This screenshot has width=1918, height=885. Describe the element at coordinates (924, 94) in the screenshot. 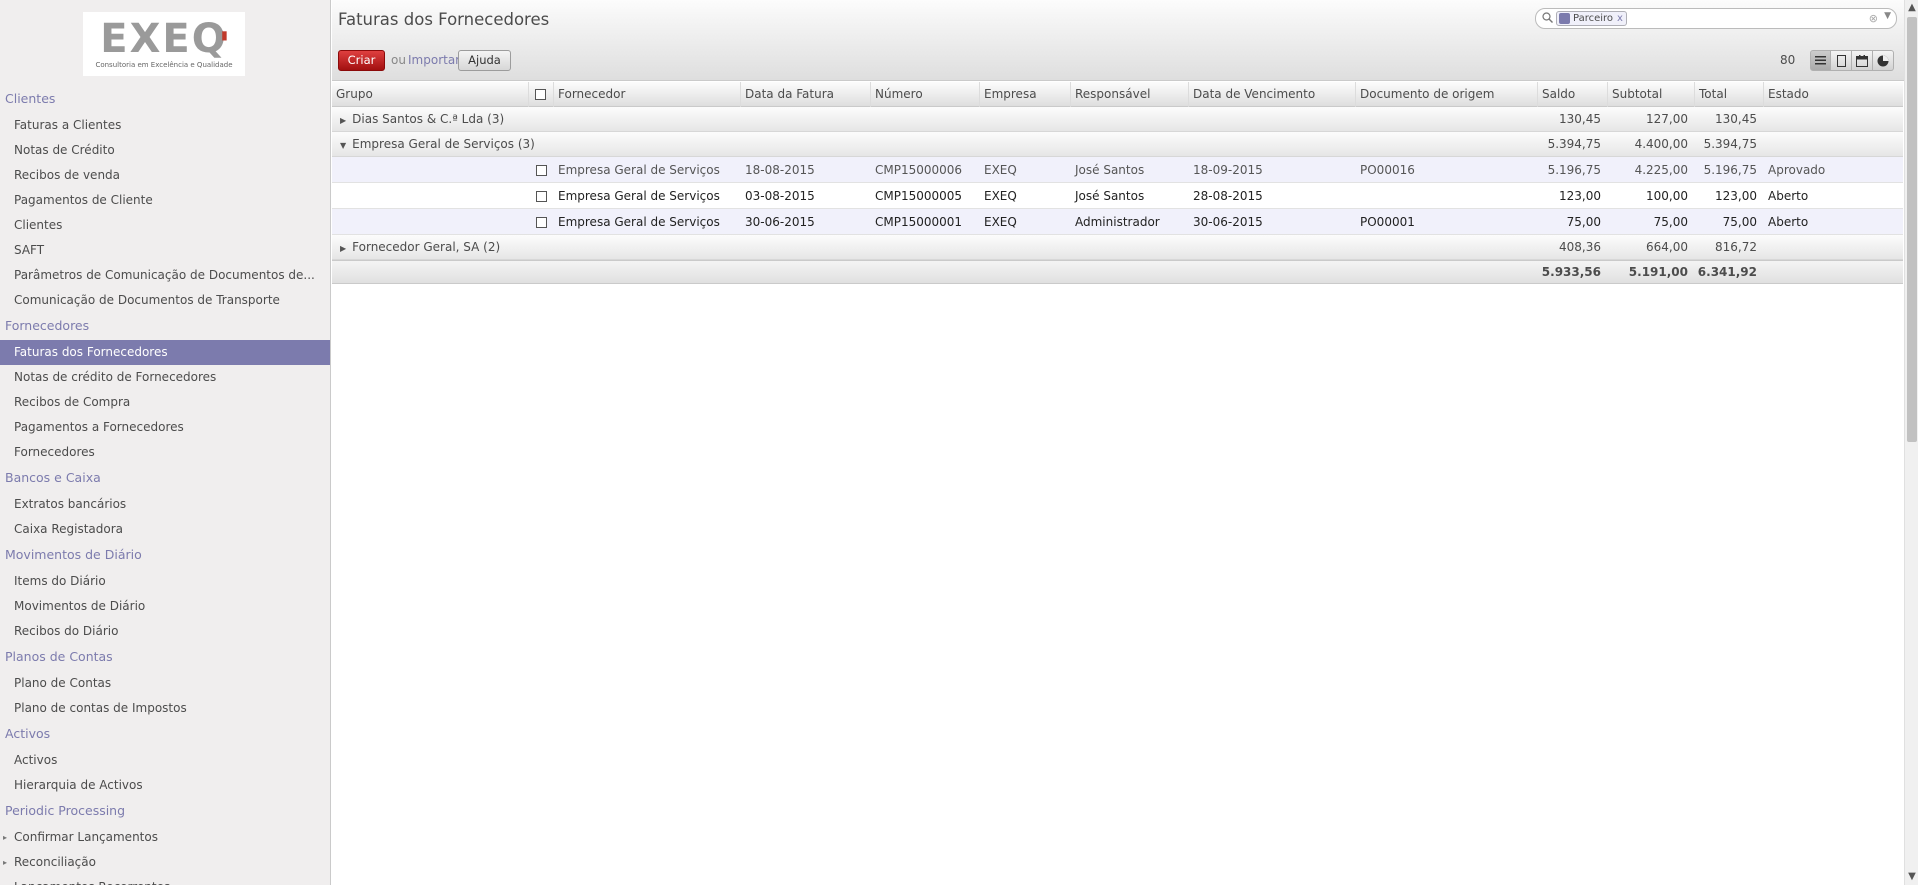

I see `column-header-numero: Número` at that location.